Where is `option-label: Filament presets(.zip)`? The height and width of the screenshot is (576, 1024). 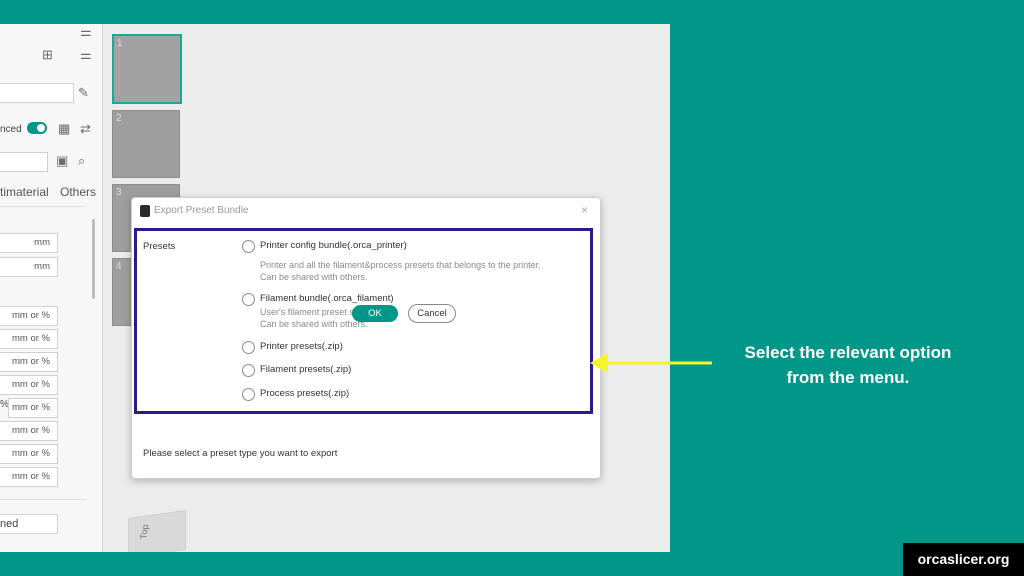
option-label: Filament presets(.zip) is located at coordinates (306, 369).